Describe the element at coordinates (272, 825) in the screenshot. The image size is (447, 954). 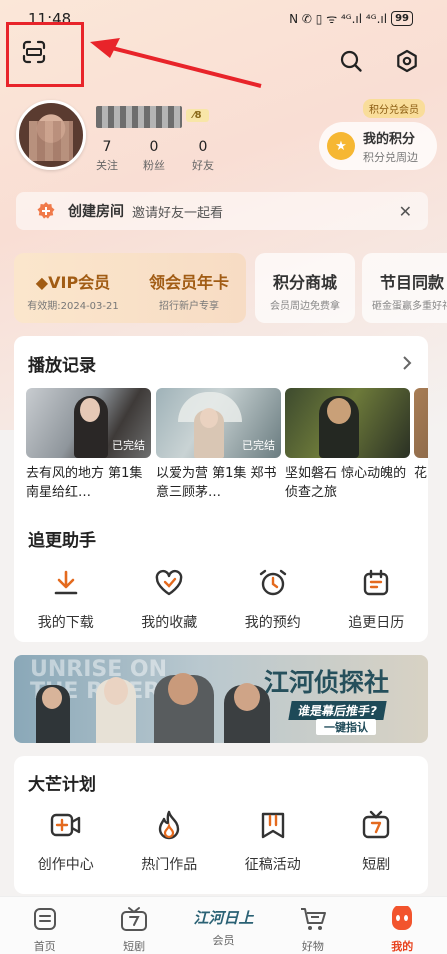
I see `bookmark-icon` at that location.